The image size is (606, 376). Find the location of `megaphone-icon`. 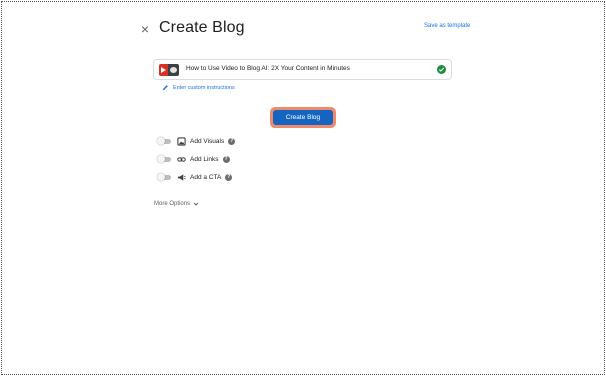

megaphone-icon is located at coordinates (181, 177).